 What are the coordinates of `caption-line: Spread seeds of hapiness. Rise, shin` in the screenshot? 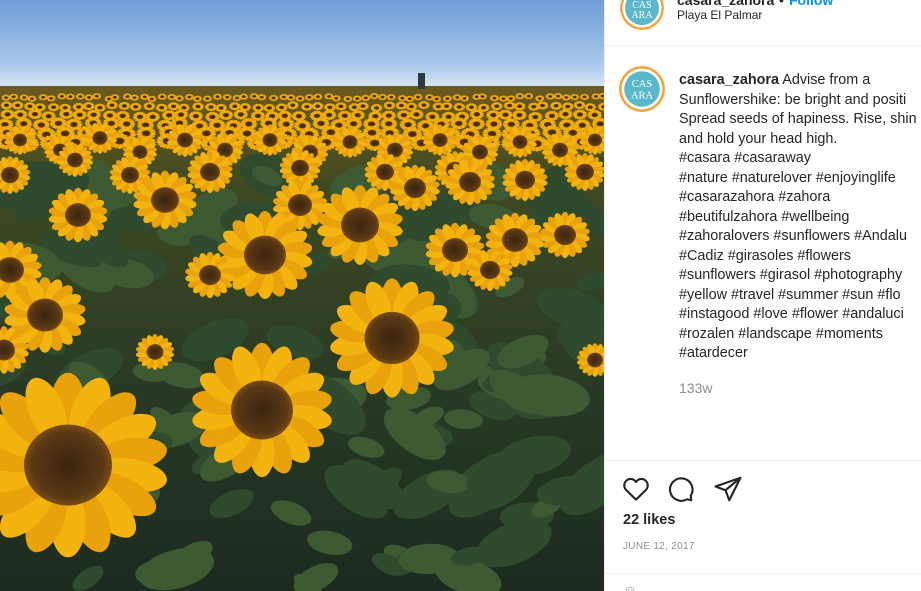 It's located at (798, 119).